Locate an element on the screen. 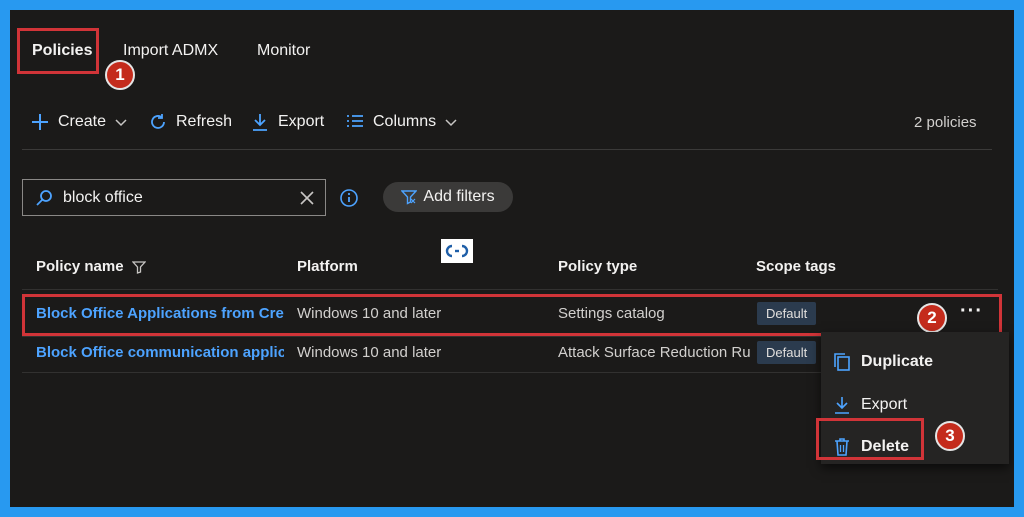  copy-icon is located at coordinates (842, 362).